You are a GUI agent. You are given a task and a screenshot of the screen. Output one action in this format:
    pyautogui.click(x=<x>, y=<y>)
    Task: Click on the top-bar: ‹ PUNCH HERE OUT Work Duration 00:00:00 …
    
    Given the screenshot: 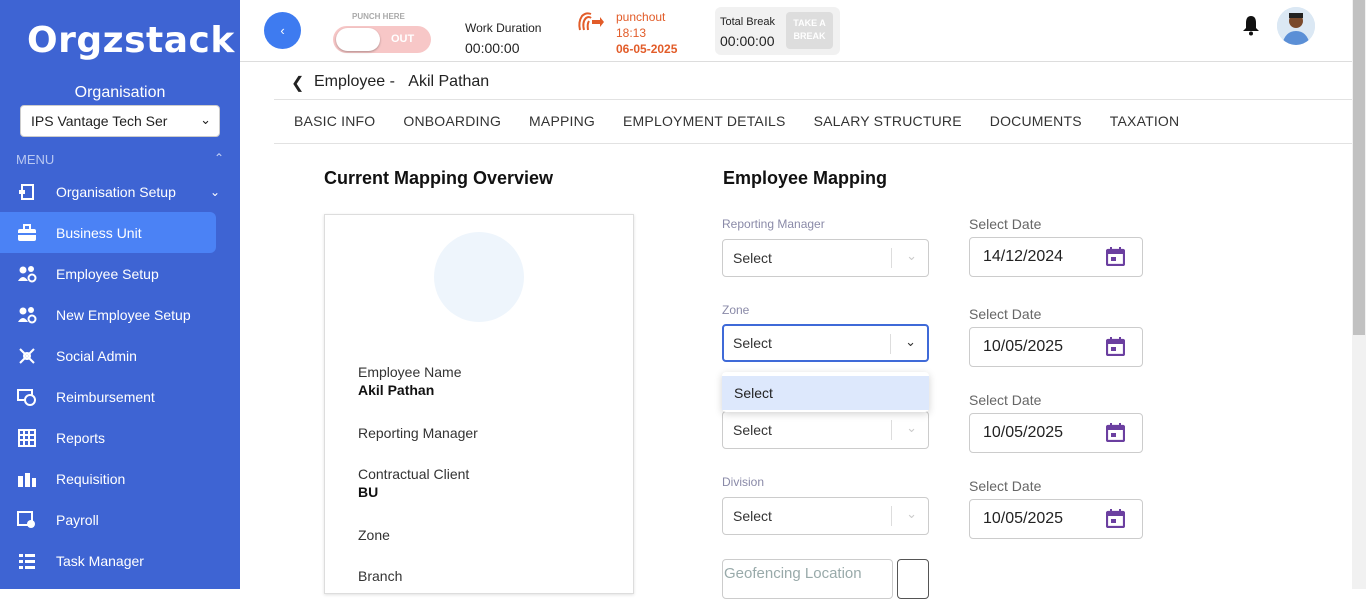 What is the action you would take?
    pyautogui.click(x=796, y=31)
    